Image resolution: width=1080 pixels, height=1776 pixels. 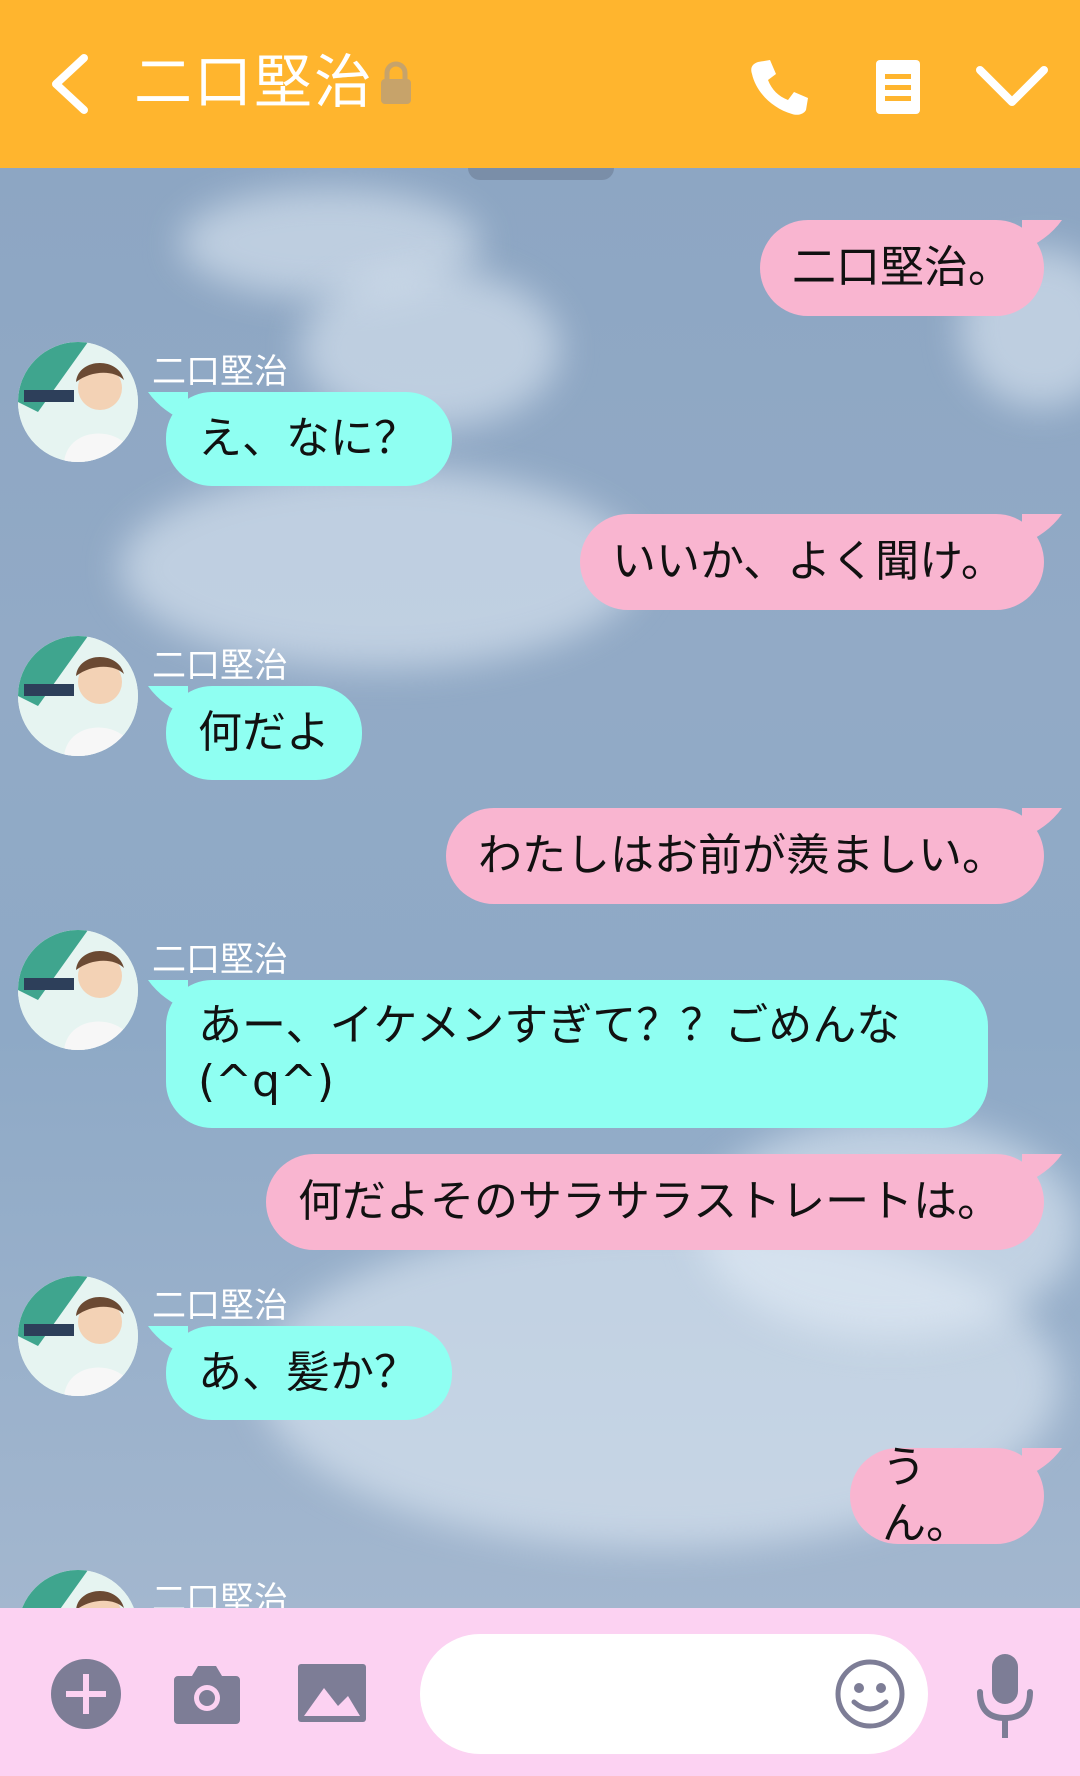 What do you see at coordinates (1005, 1697) in the screenshot?
I see `mic-icon` at bounding box center [1005, 1697].